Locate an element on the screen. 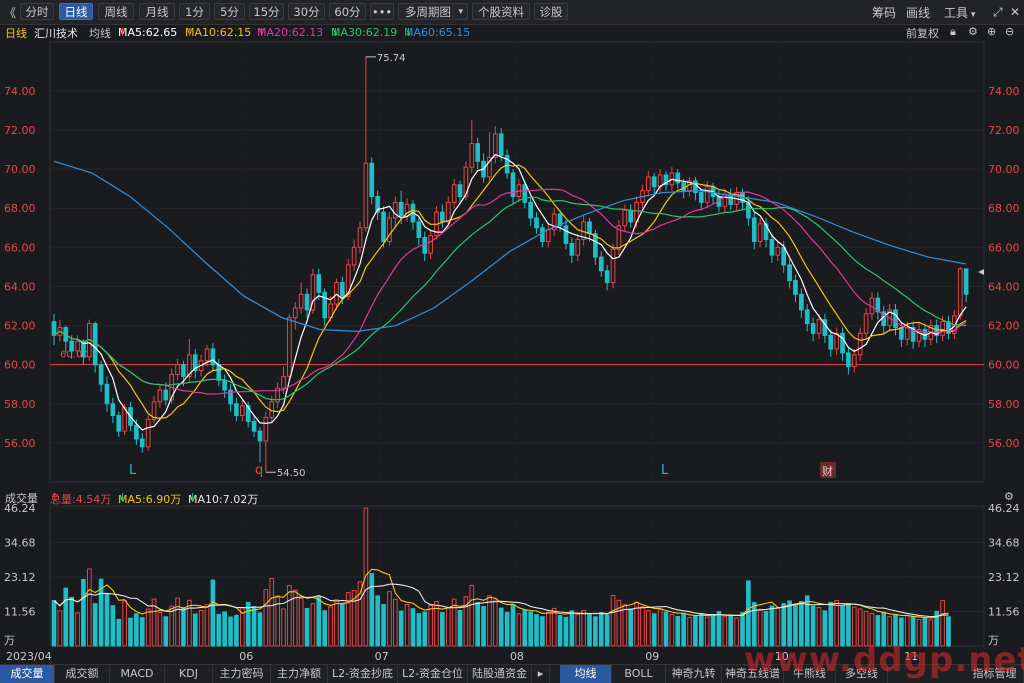  price-tick-label-left: 58.00 is located at coordinates (20, 404).